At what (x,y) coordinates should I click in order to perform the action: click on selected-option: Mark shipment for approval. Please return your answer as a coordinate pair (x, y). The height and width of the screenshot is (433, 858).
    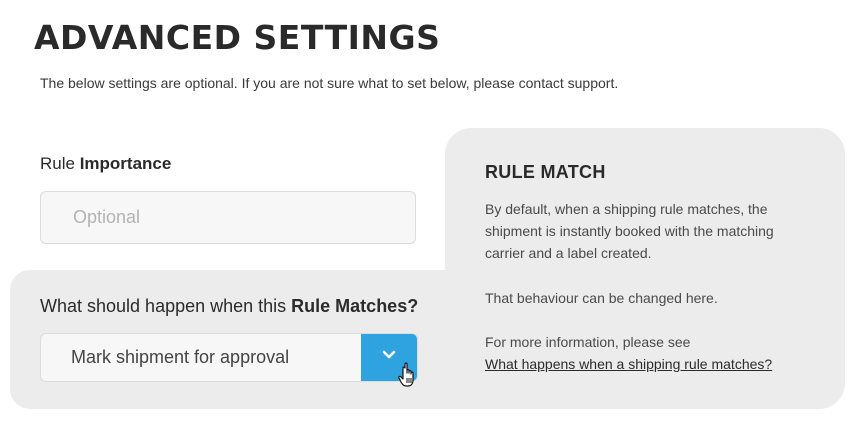
    Looking at the image, I should click on (180, 357).